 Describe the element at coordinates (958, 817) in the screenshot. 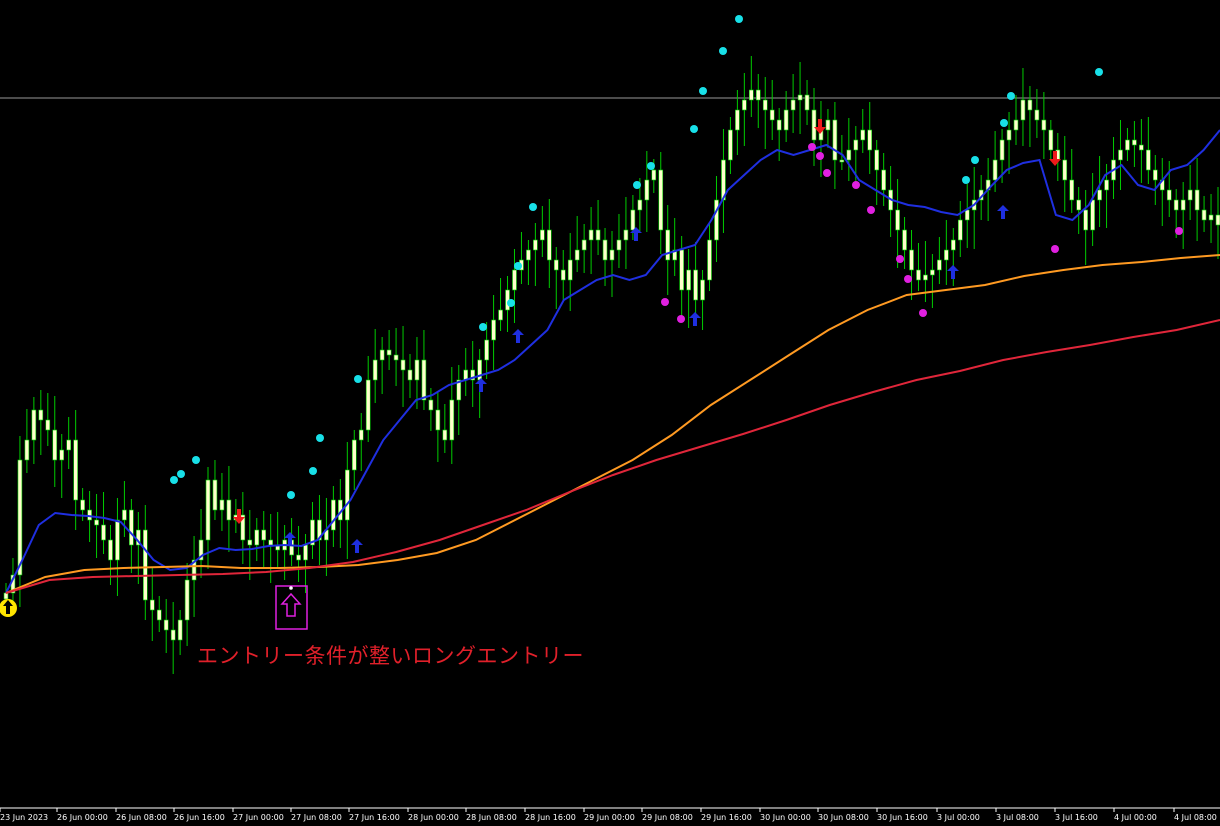

I see `x-tick-label: 3 Jul 00:00` at that location.